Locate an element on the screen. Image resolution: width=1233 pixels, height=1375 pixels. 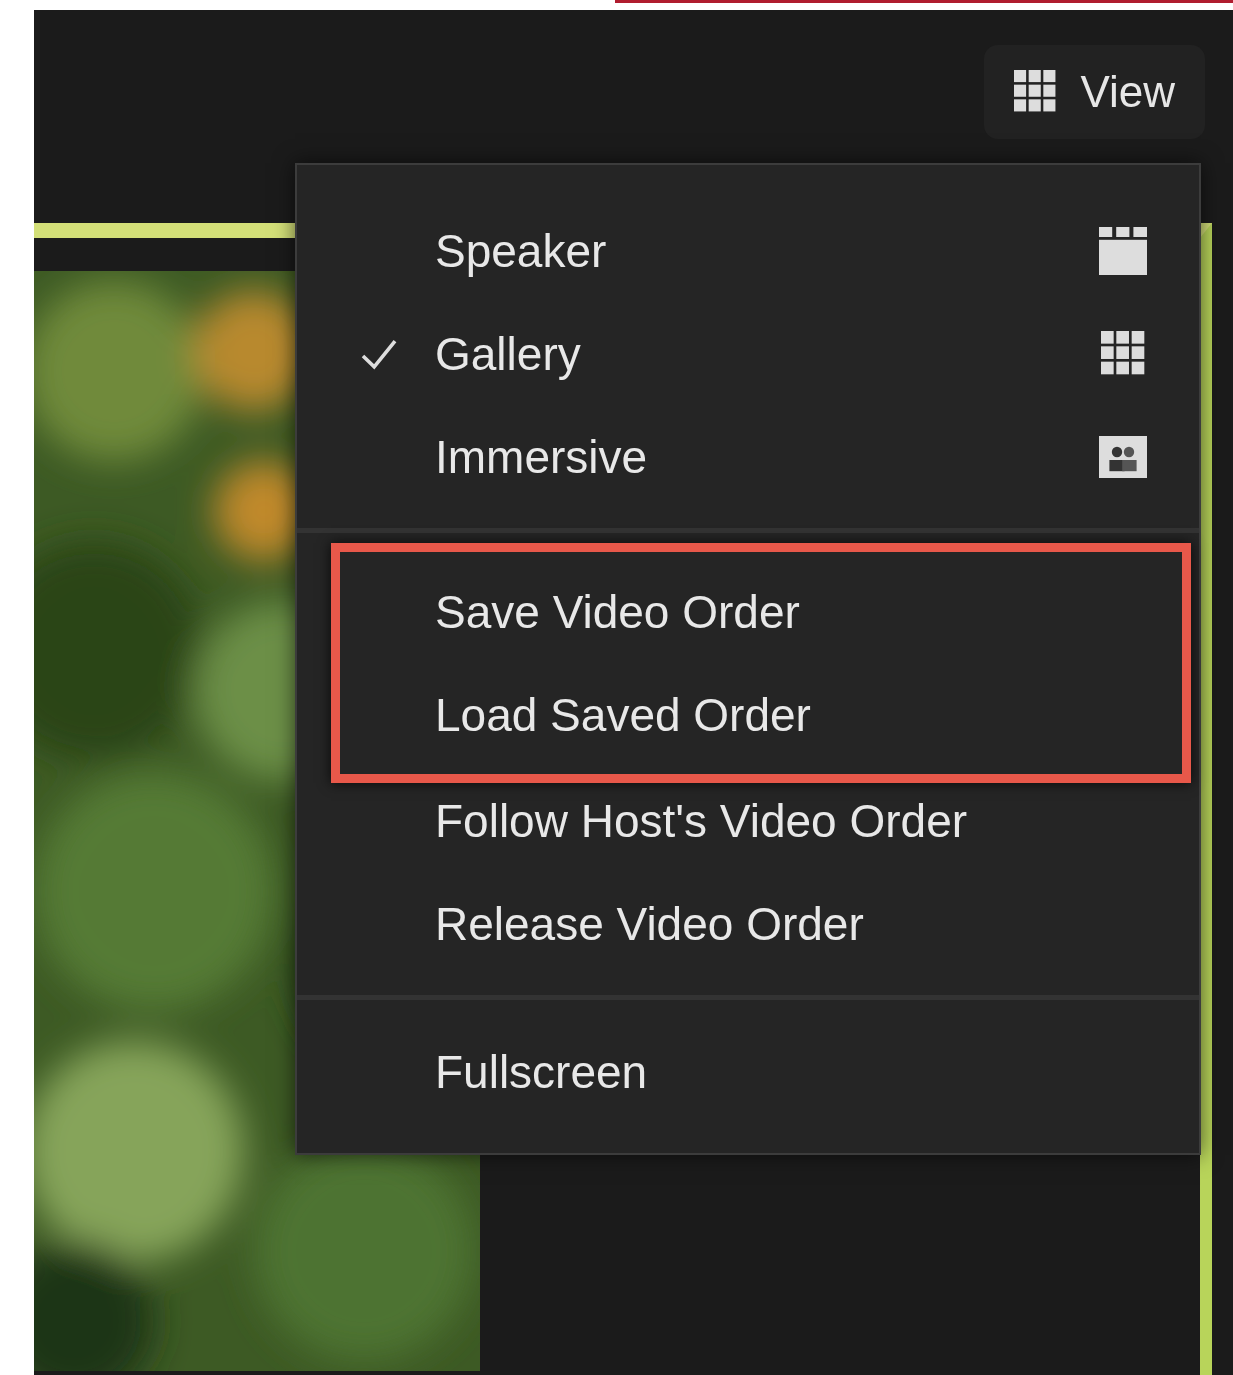
menu-item: Fullscreen is located at coordinates (748, 1071).